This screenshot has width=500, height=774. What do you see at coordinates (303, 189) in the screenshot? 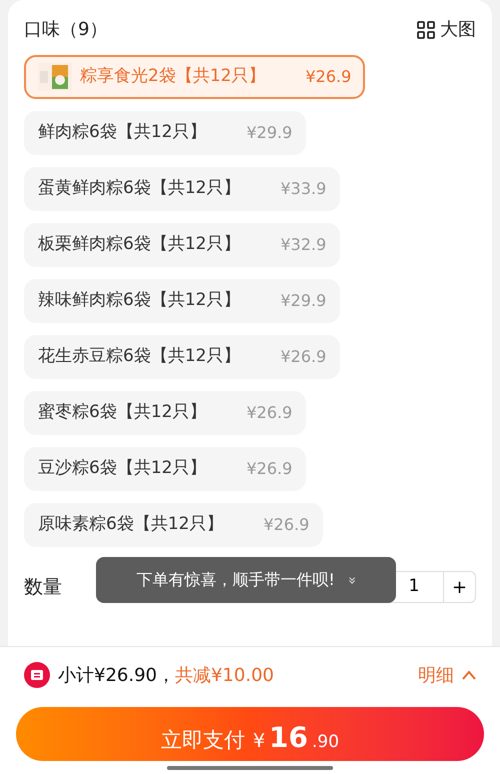
I see `option-price: ¥33.9` at bounding box center [303, 189].